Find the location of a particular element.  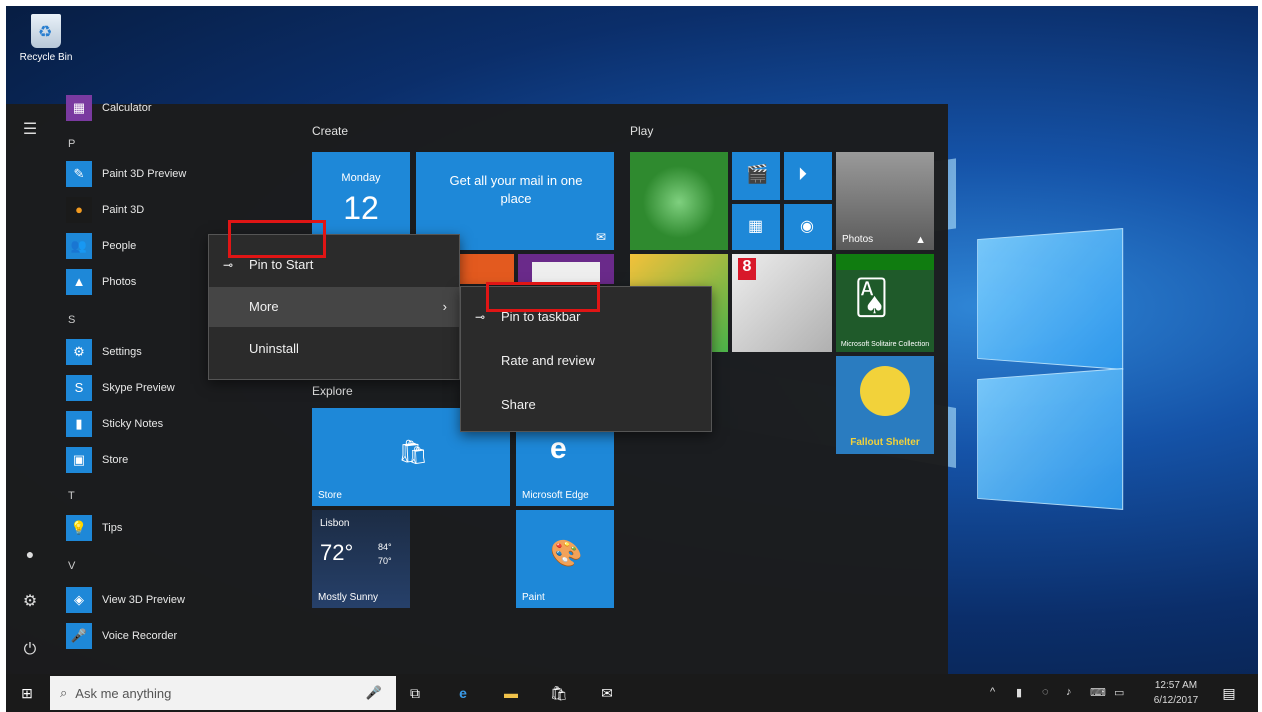

hamburger-menu-icon: ☰ is located at coordinates (30, 130).